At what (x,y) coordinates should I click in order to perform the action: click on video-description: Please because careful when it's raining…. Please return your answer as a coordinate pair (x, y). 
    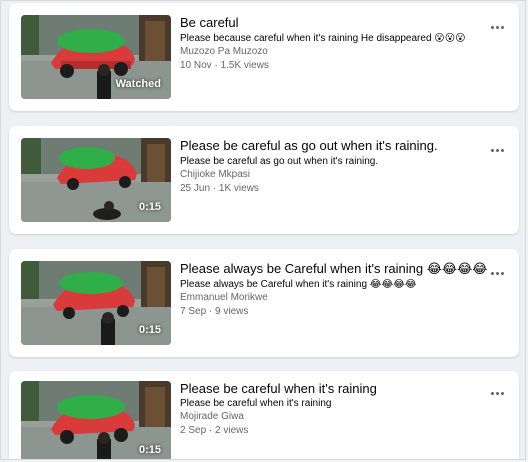
    Looking at the image, I should click on (323, 38).